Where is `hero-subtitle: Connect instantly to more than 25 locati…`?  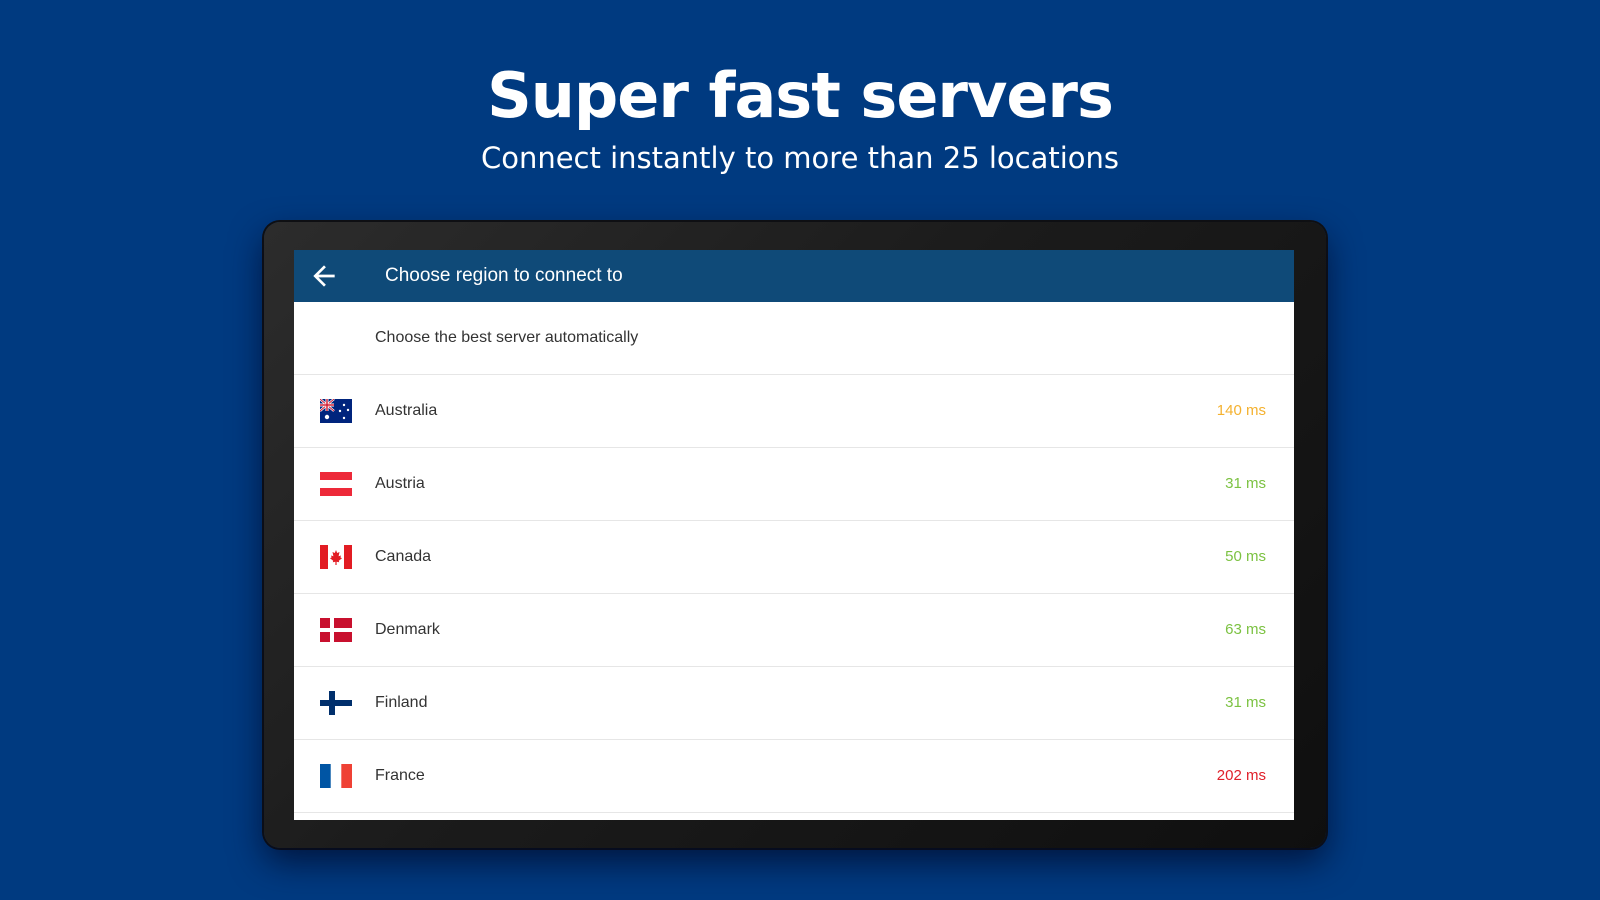
hero-subtitle: Connect instantly to more than 25 locati… is located at coordinates (800, 158).